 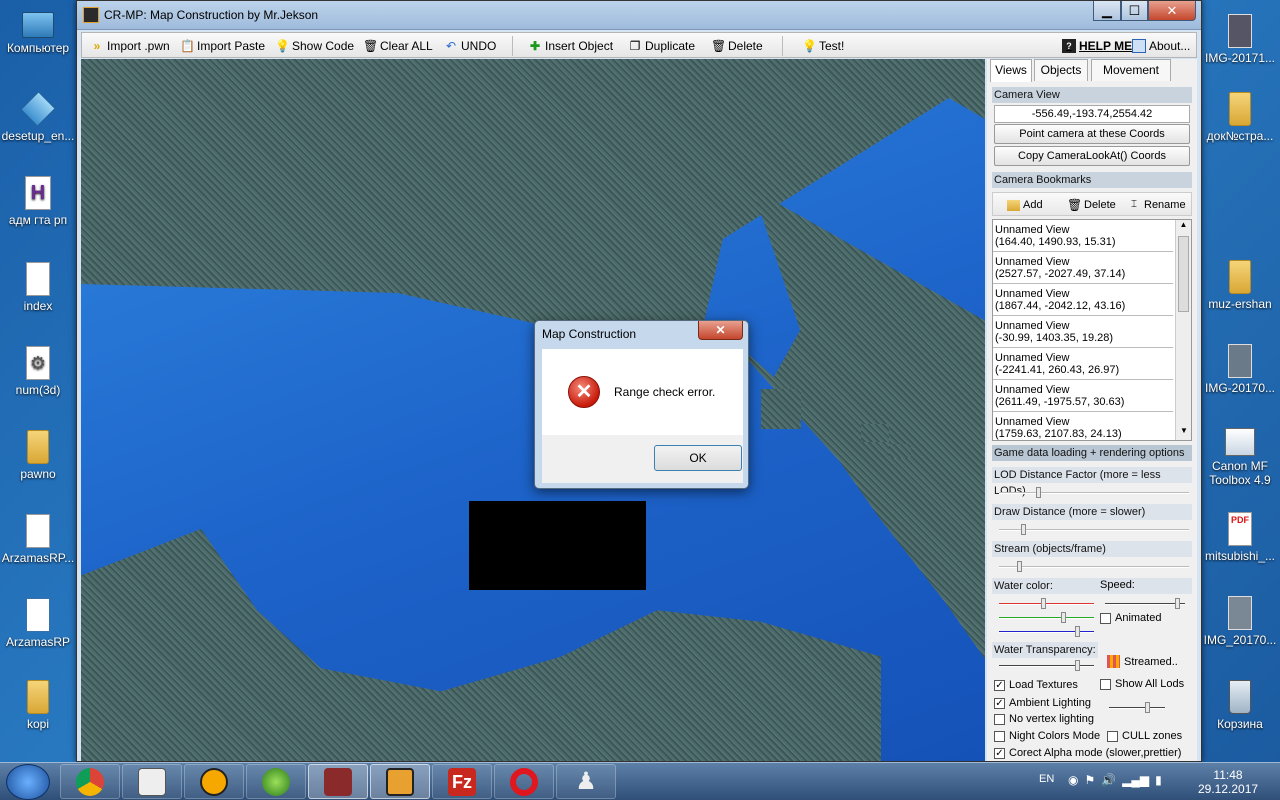 What do you see at coordinates (1183, 330) in the screenshot?
I see `scrollbar: ▲ ▼` at bounding box center [1183, 330].